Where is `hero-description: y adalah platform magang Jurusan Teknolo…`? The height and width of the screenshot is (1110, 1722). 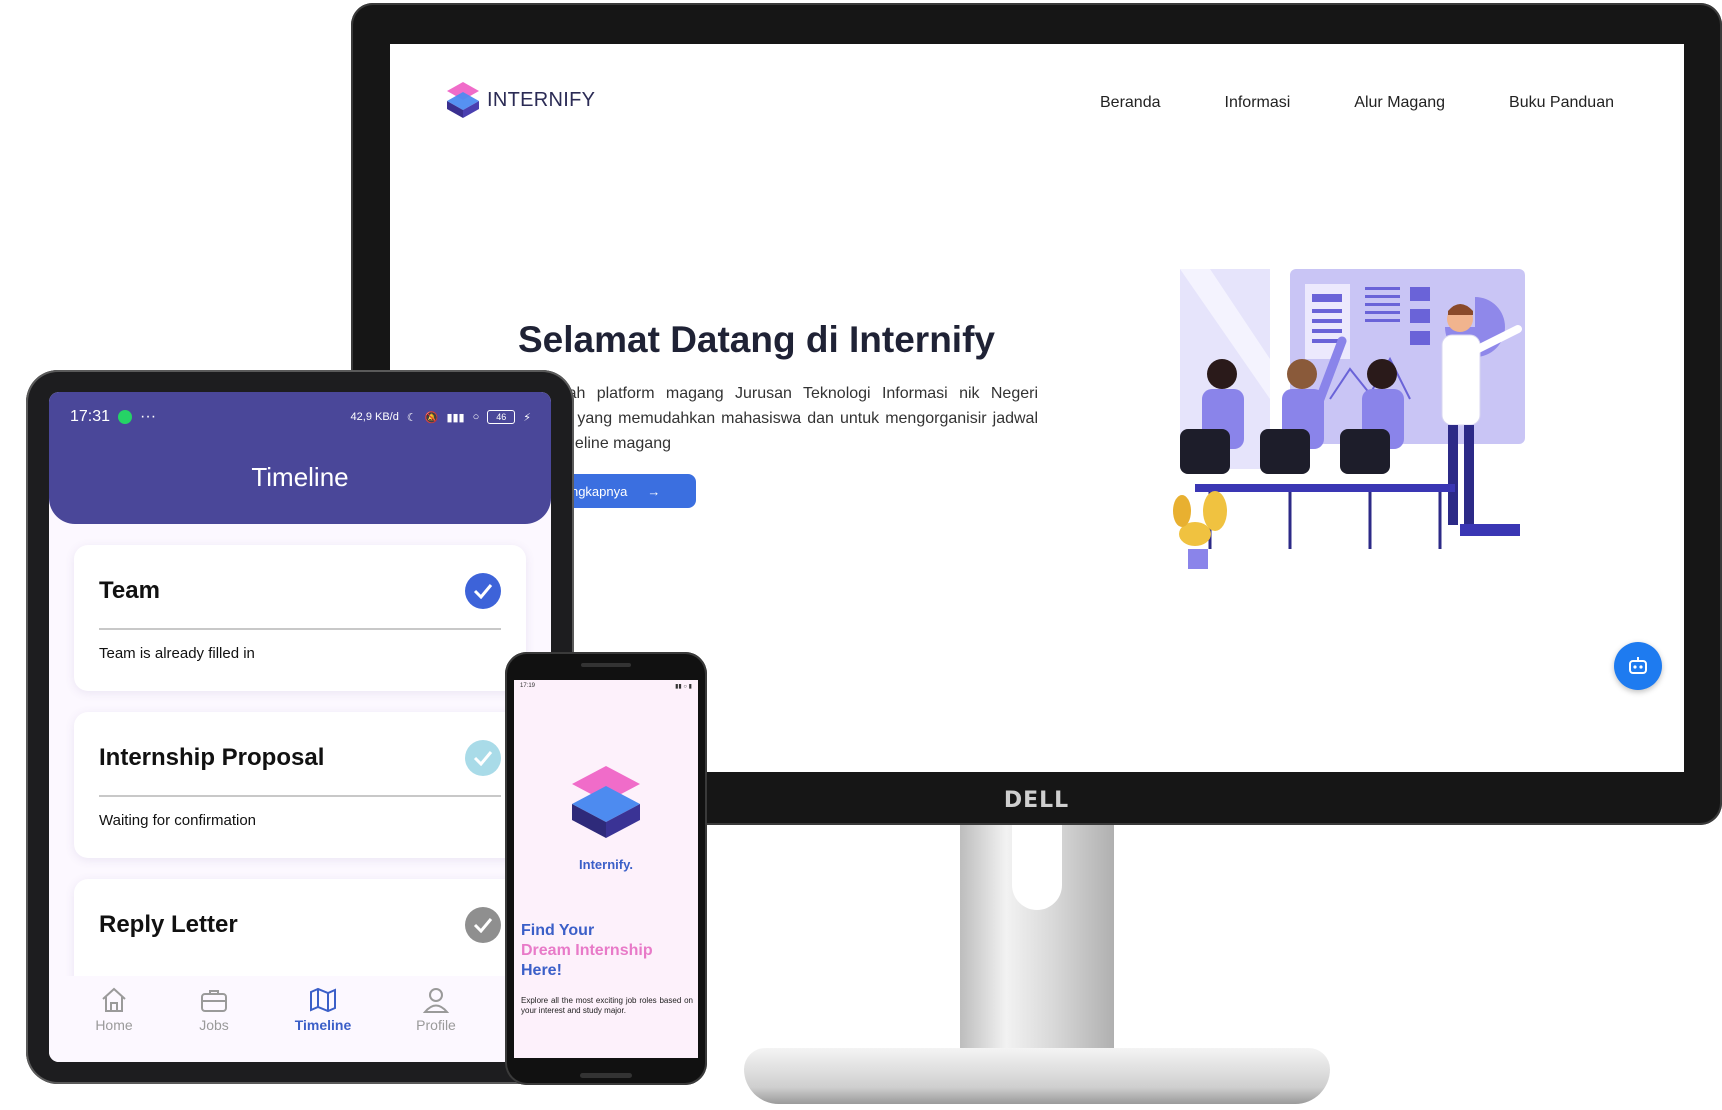
hero-description: y adalah platform magang Jurusan Teknolo… is located at coordinates (778, 418).